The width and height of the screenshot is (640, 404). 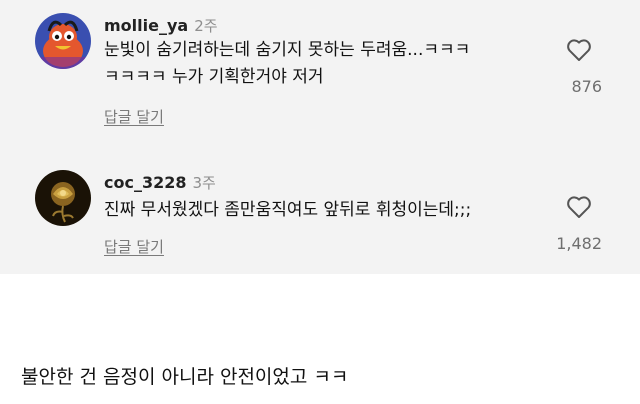 I want to click on username-text: mollie_ya, so click(x=146, y=25).